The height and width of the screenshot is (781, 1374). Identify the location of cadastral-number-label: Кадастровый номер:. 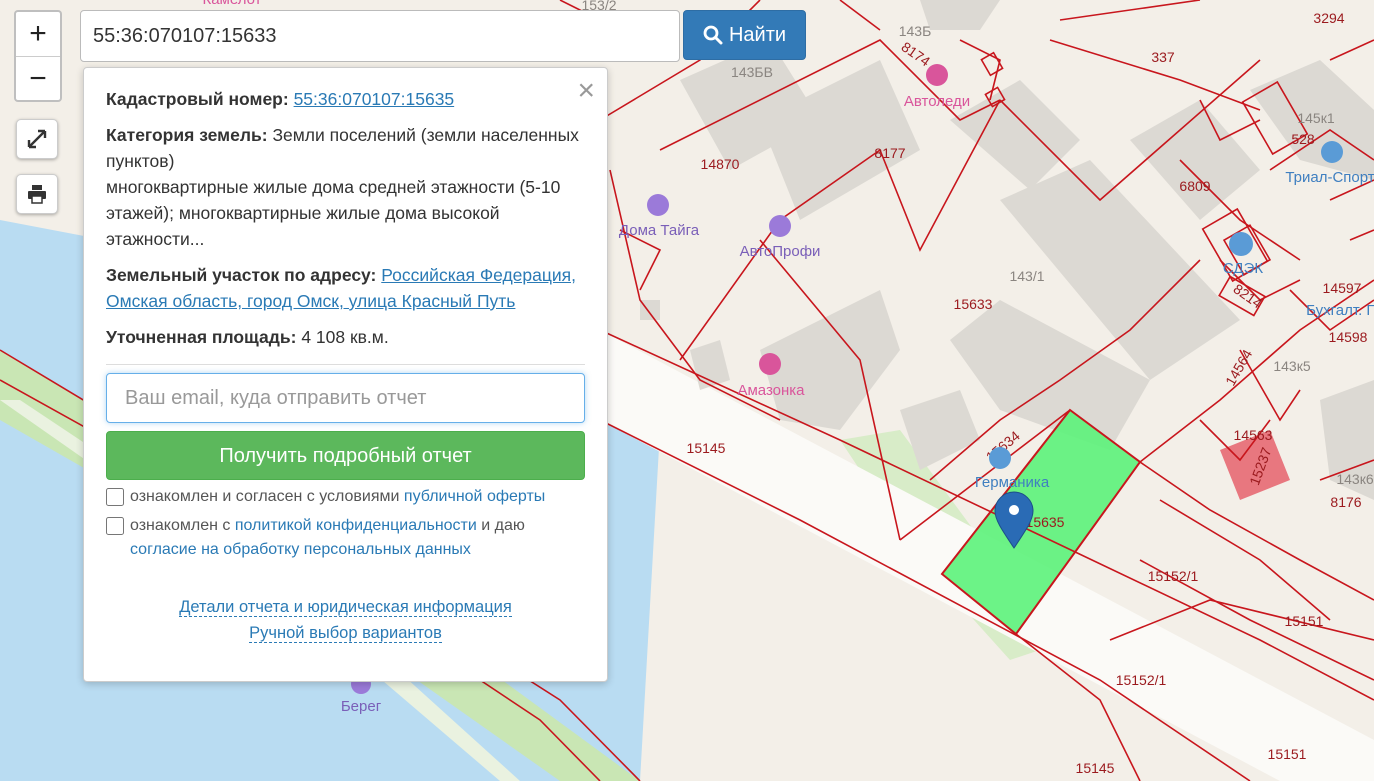
(197, 99).